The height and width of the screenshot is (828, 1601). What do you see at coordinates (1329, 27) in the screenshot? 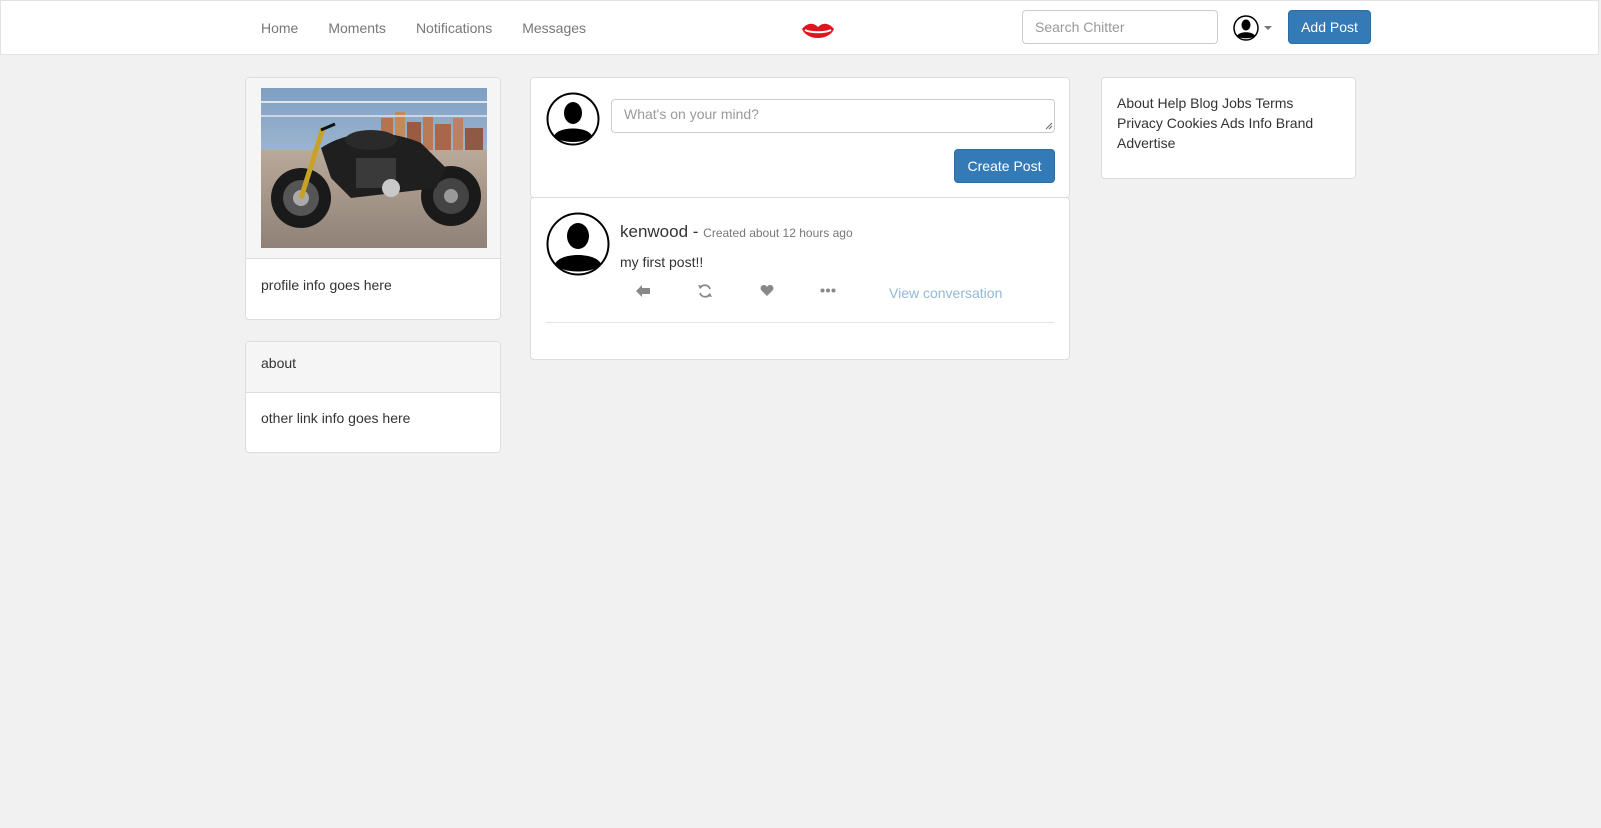
I see `add-post-button: Add Post` at bounding box center [1329, 27].